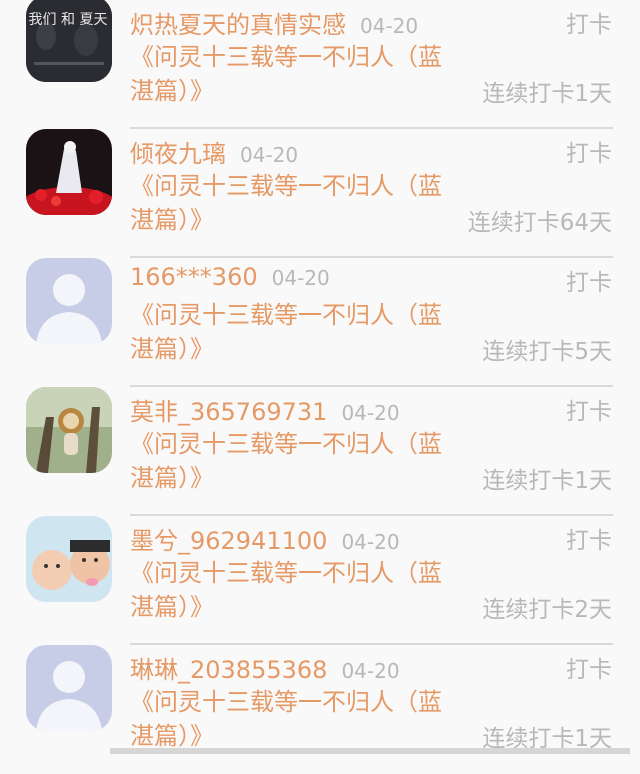  What do you see at coordinates (230, 277) in the screenshot?
I see `user-name: 166***360 04-20` at bounding box center [230, 277].